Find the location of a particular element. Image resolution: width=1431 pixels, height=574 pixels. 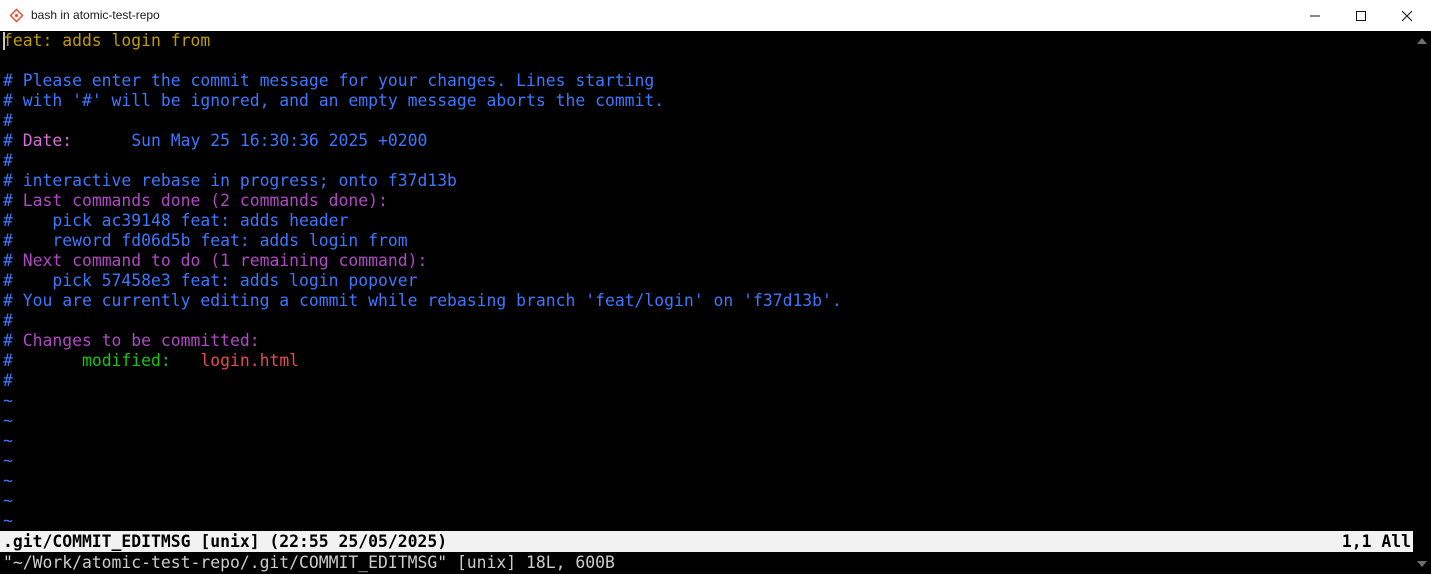

comment-line: # pick 57458e3 feat: adds login popover is located at coordinates (210, 281).